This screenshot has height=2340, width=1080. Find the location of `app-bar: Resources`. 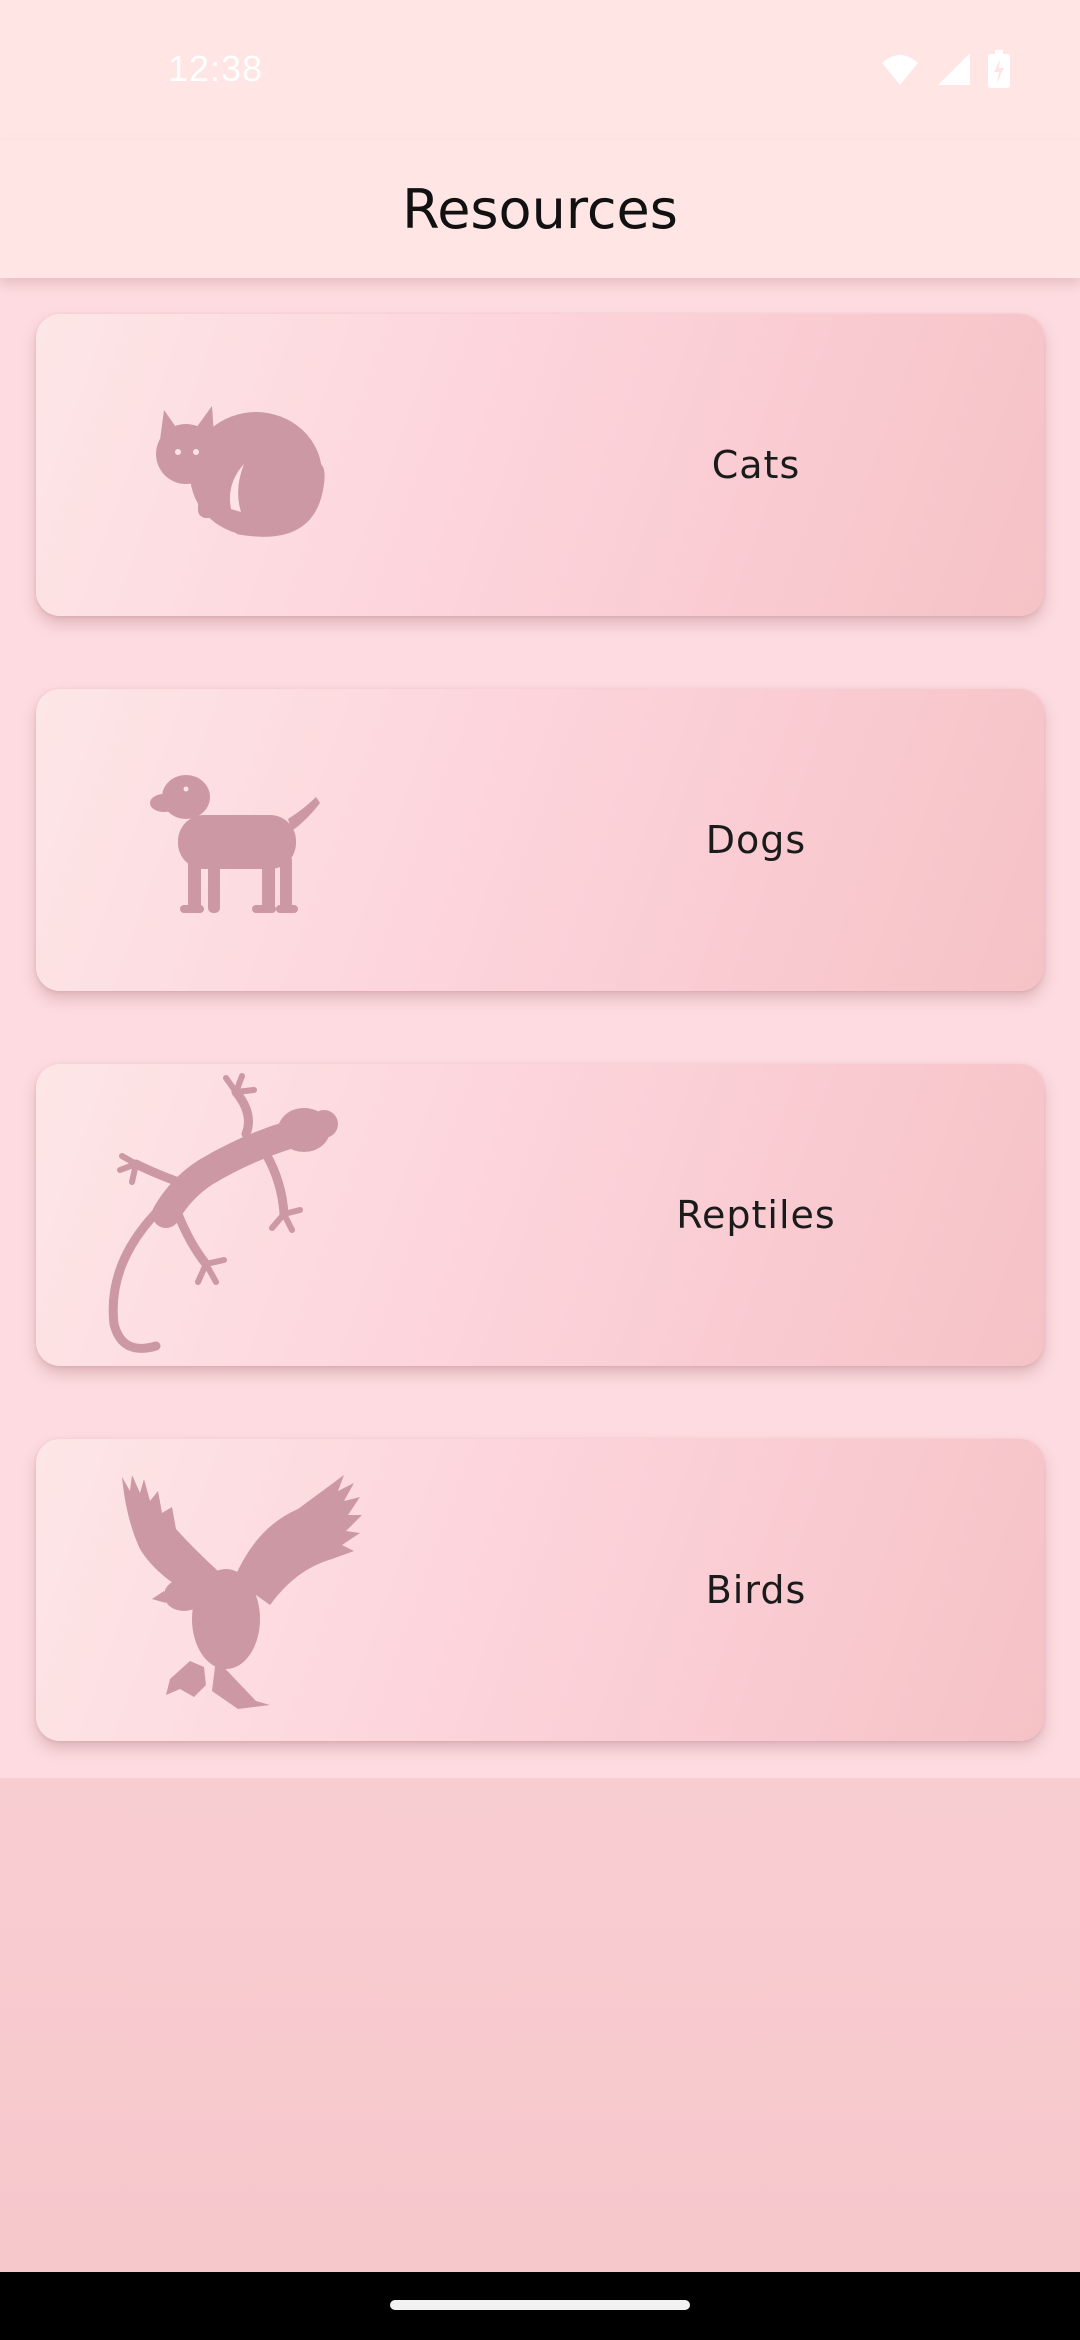

app-bar: Resources is located at coordinates (540, 209).